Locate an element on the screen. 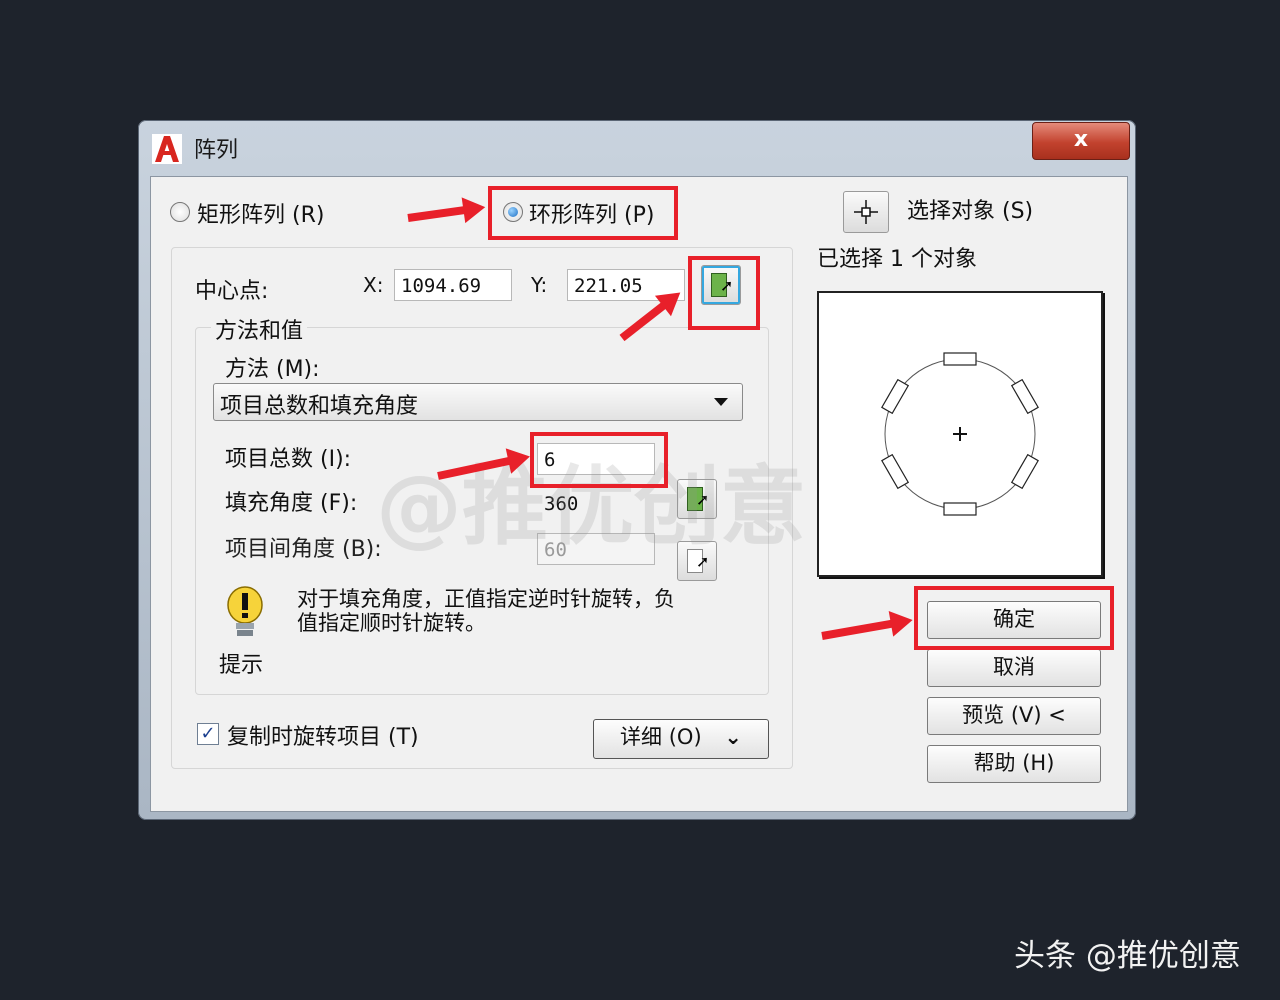 The width and height of the screenshot is (1280, 1000). details-label: 详细 (O) is located at coordinates (661, 737).